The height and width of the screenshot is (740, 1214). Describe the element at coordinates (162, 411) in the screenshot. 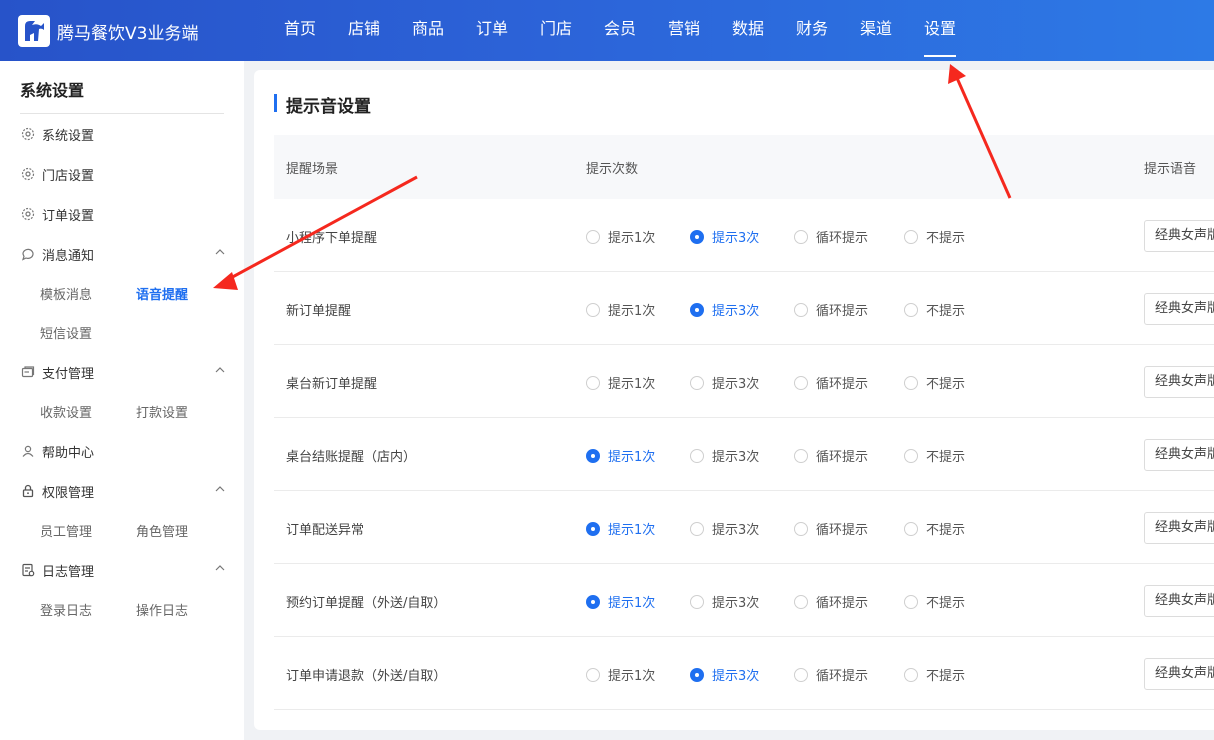

I see `sidebar-sub-payout-settings: 打款设置` at that location.